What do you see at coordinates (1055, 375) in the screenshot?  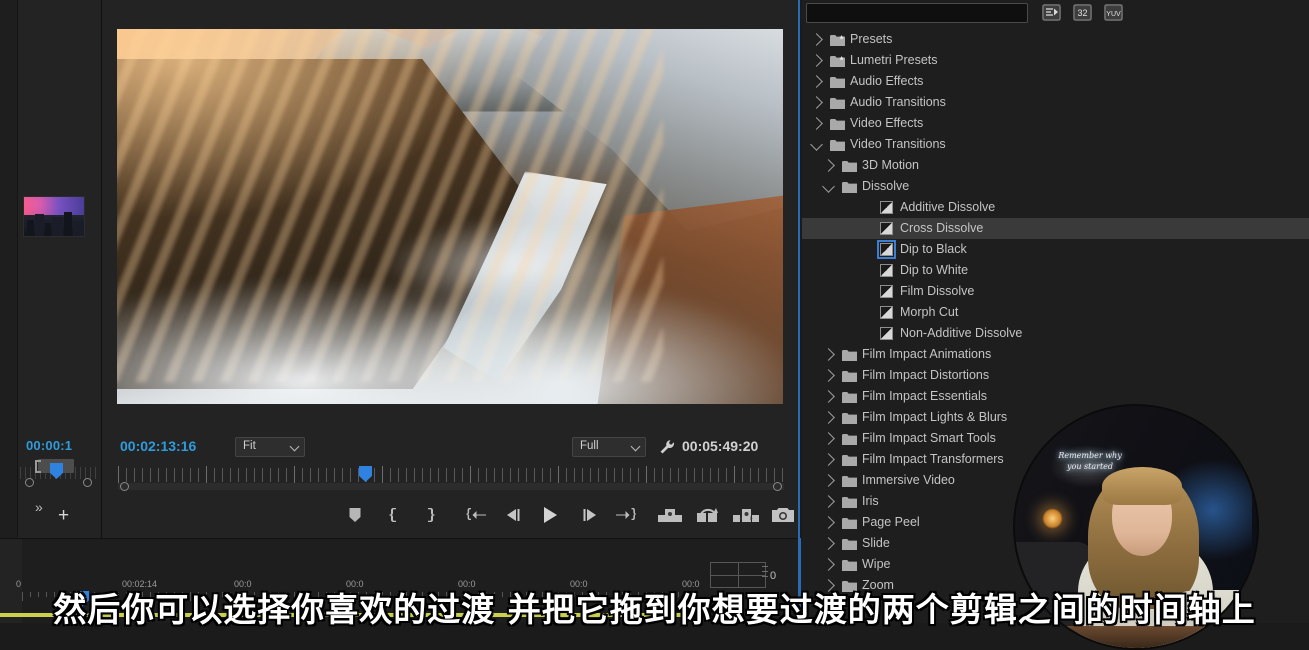 I see `effect-folder-item: Film Impact Distortions` at bounding box center [1055, 375].